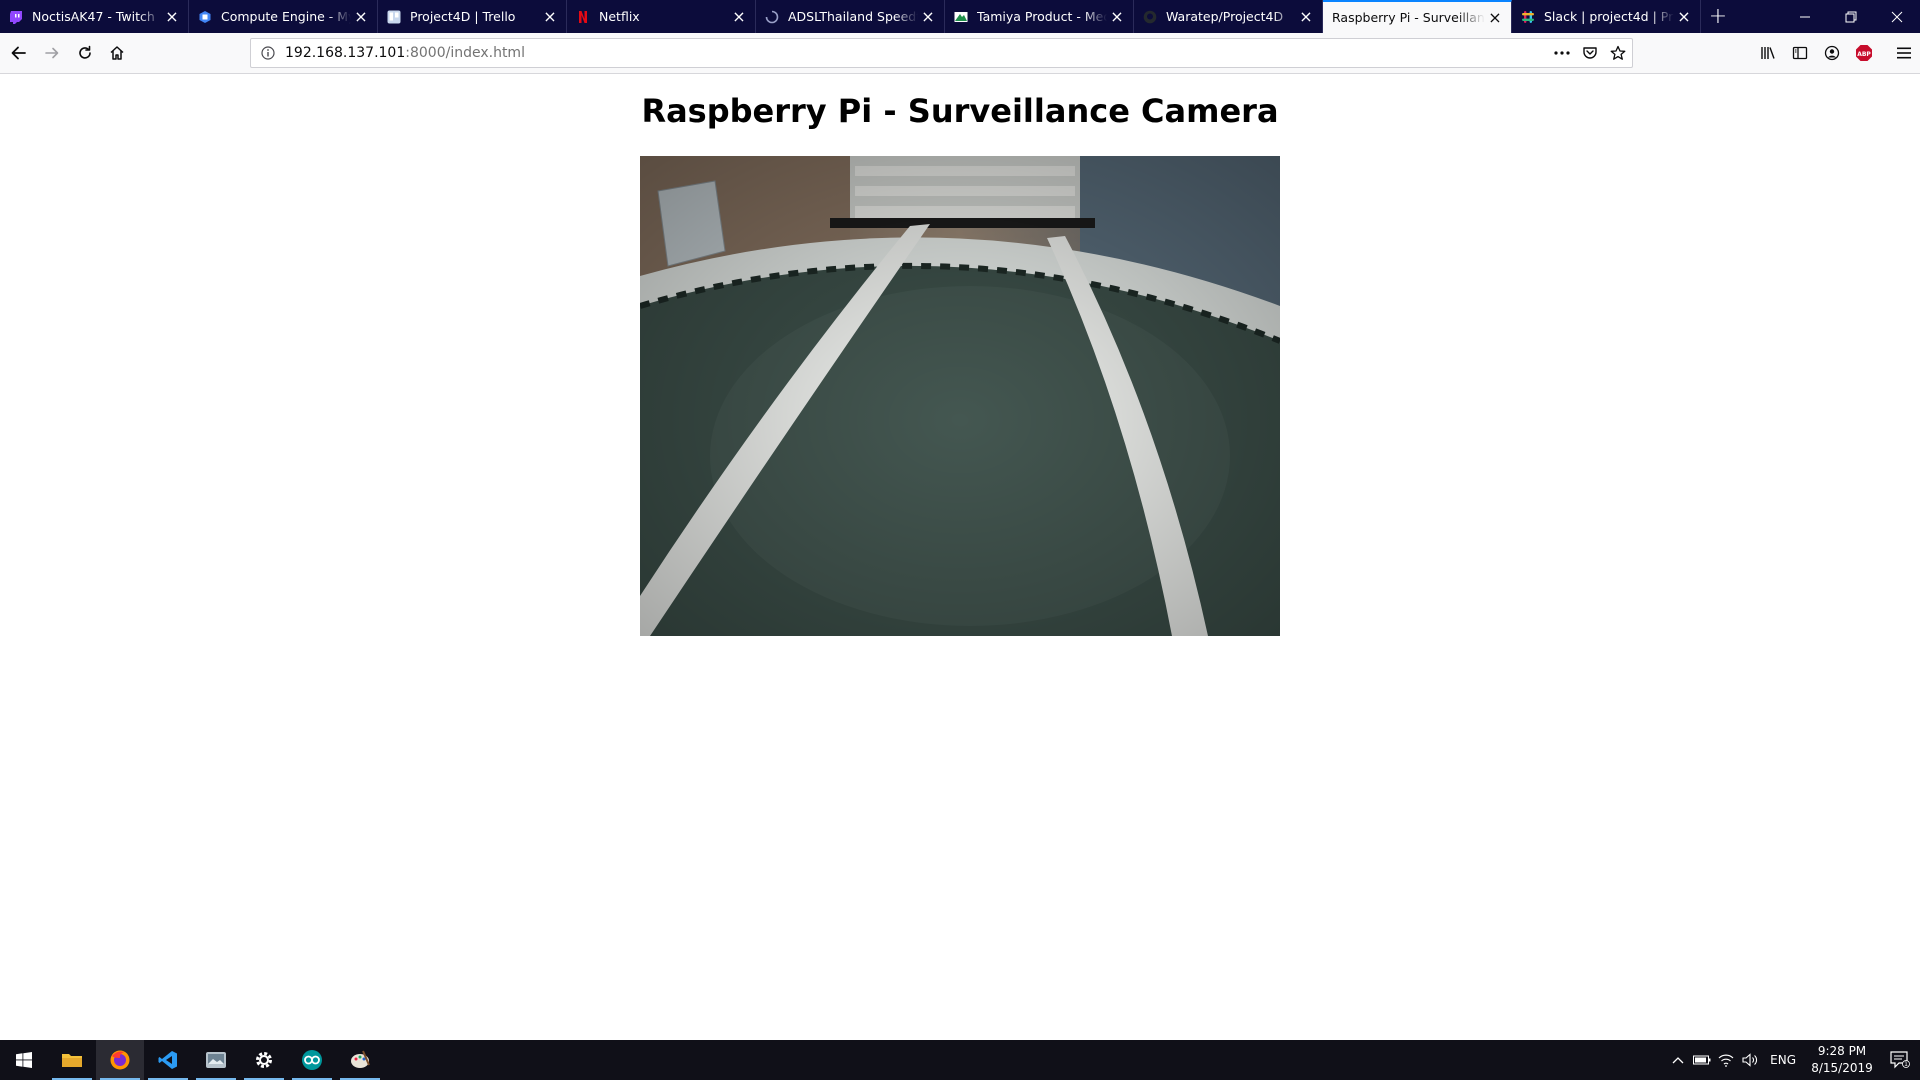  Describe the element at coordinates (583, 17) in the screenshot. I see `netflix-icon` at that location.